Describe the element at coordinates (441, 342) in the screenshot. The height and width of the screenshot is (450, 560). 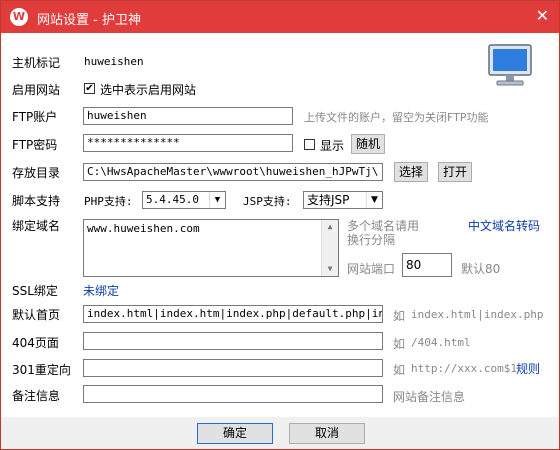
I see `page404-hint-value: /404.html` at that location.